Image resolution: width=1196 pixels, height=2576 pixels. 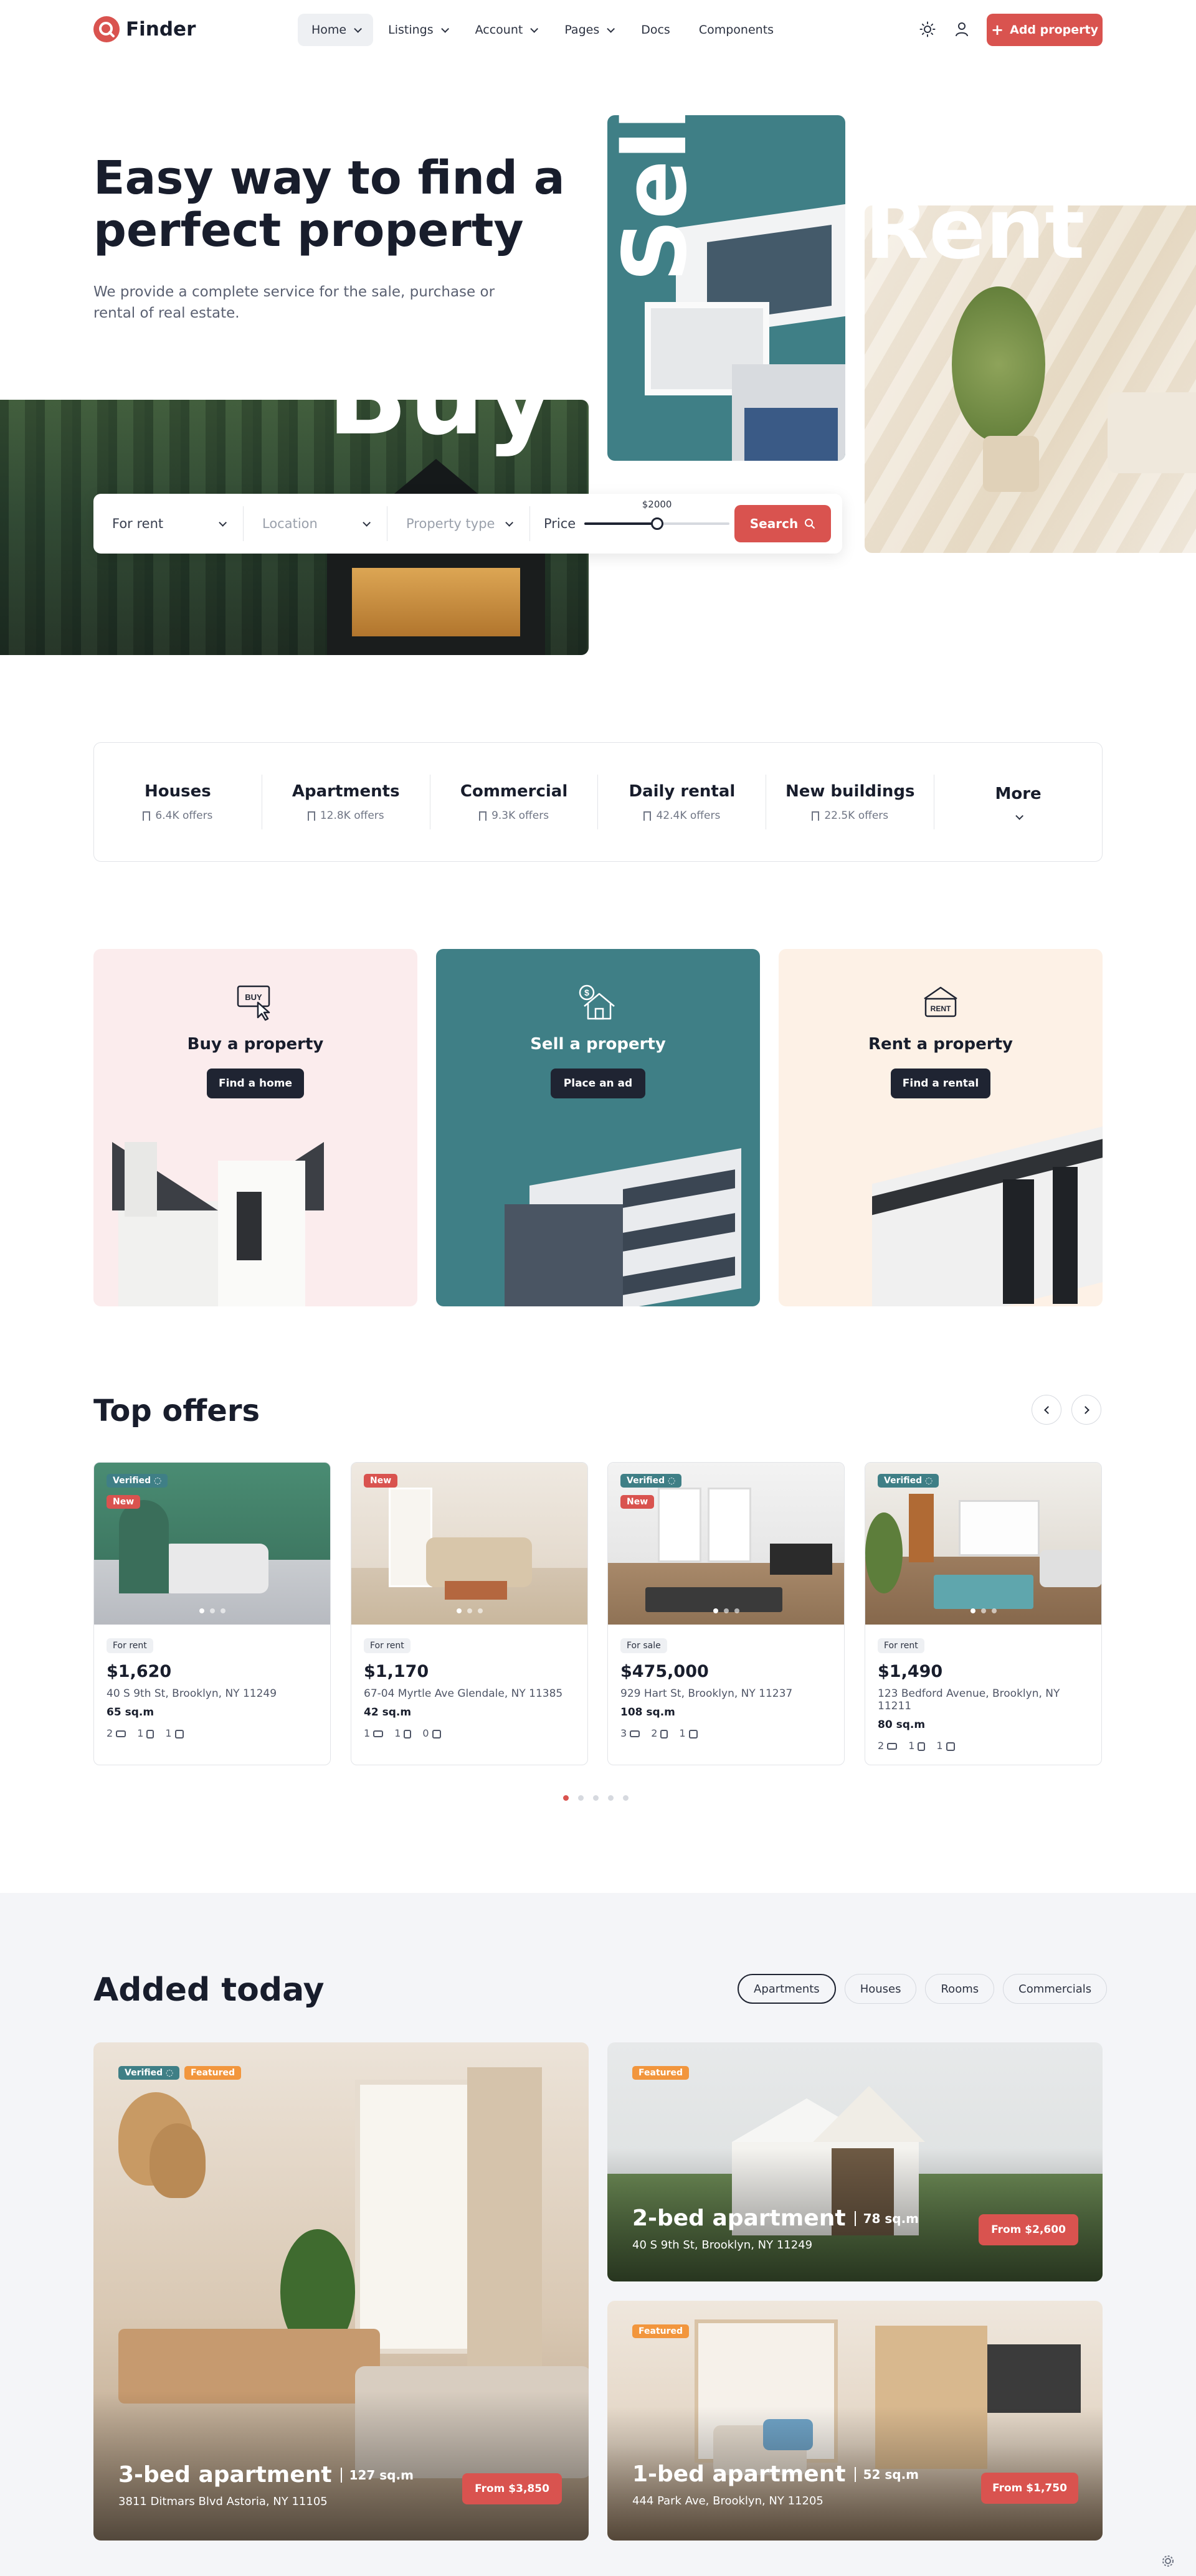 What do you see at coordinates (308, 230) in the screenshot?
I see `hero-title-line2: perfect property` at bounding box center [308, 230].